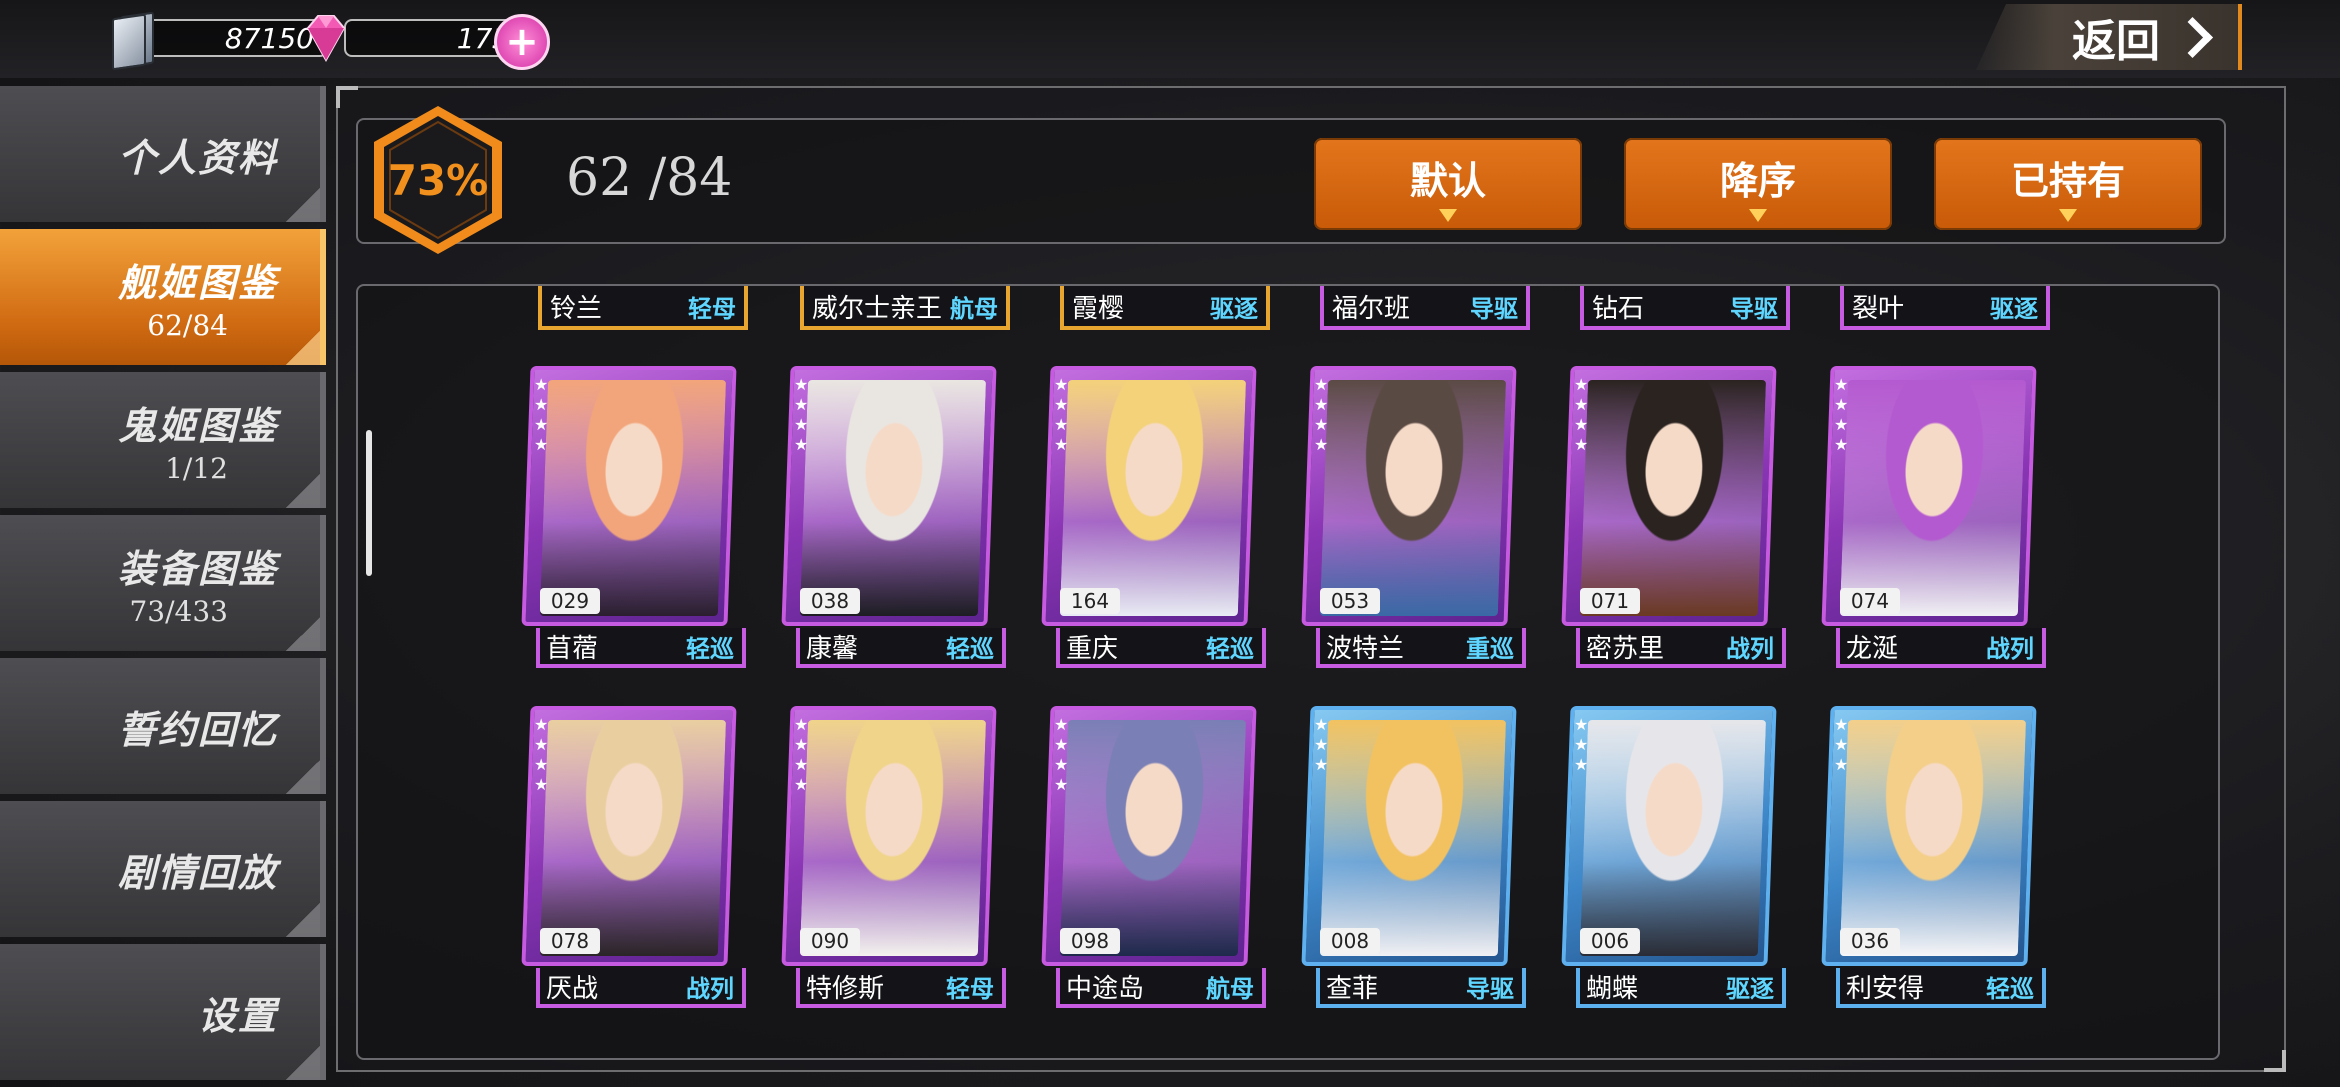  What do you see at coordinates (1161, 648) in the screenshot?
I see `card-name-bar: 重庆 轻巡` at bounding box center [1161, 648].